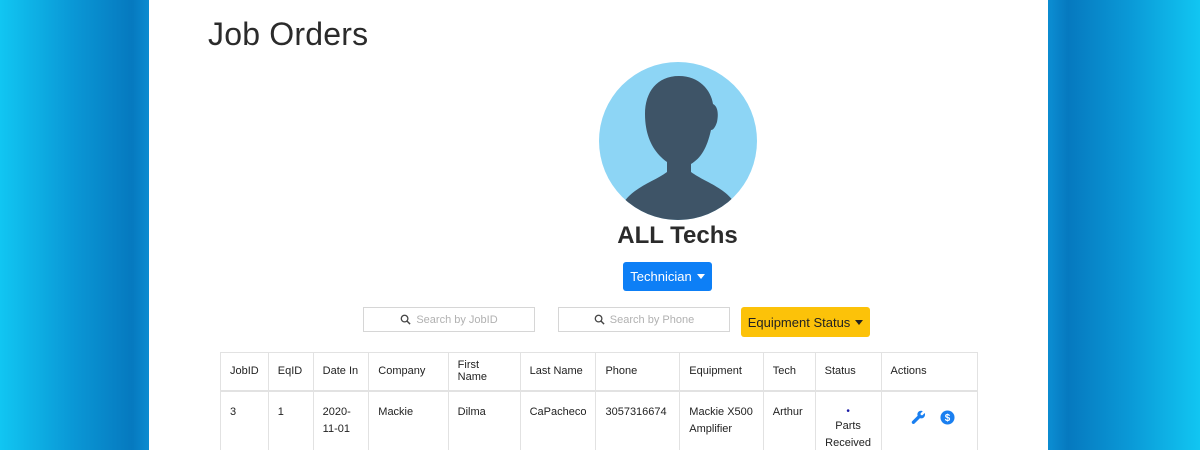 The image size is (1200, 450). I want to click on cell-last-name: CaPacheco, so click(558, 420).